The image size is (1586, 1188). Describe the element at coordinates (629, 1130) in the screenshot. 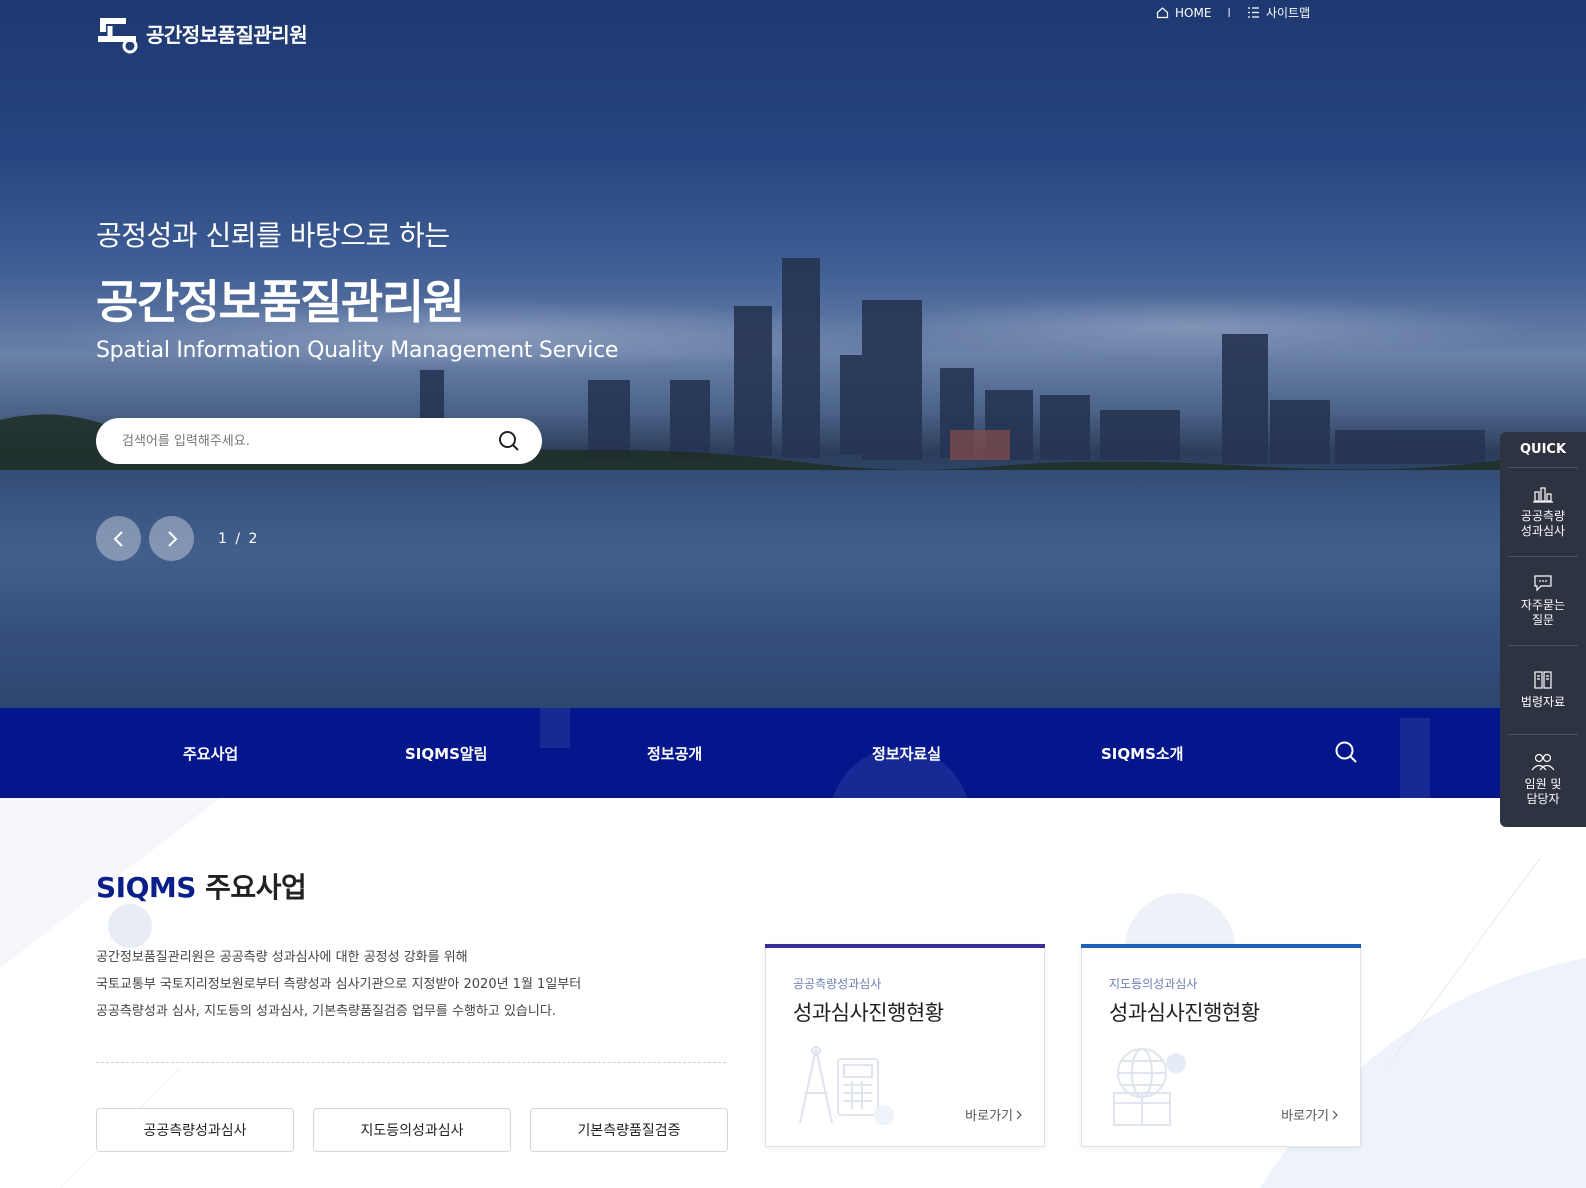

I see `basic-survey-verification-button: 기본측량품질검증` at that location.